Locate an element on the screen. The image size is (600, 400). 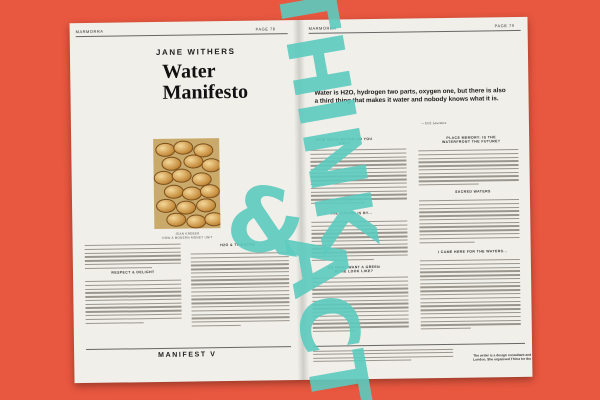
manifest-footer: MANIFEST V is located at coordinates (187, 355).